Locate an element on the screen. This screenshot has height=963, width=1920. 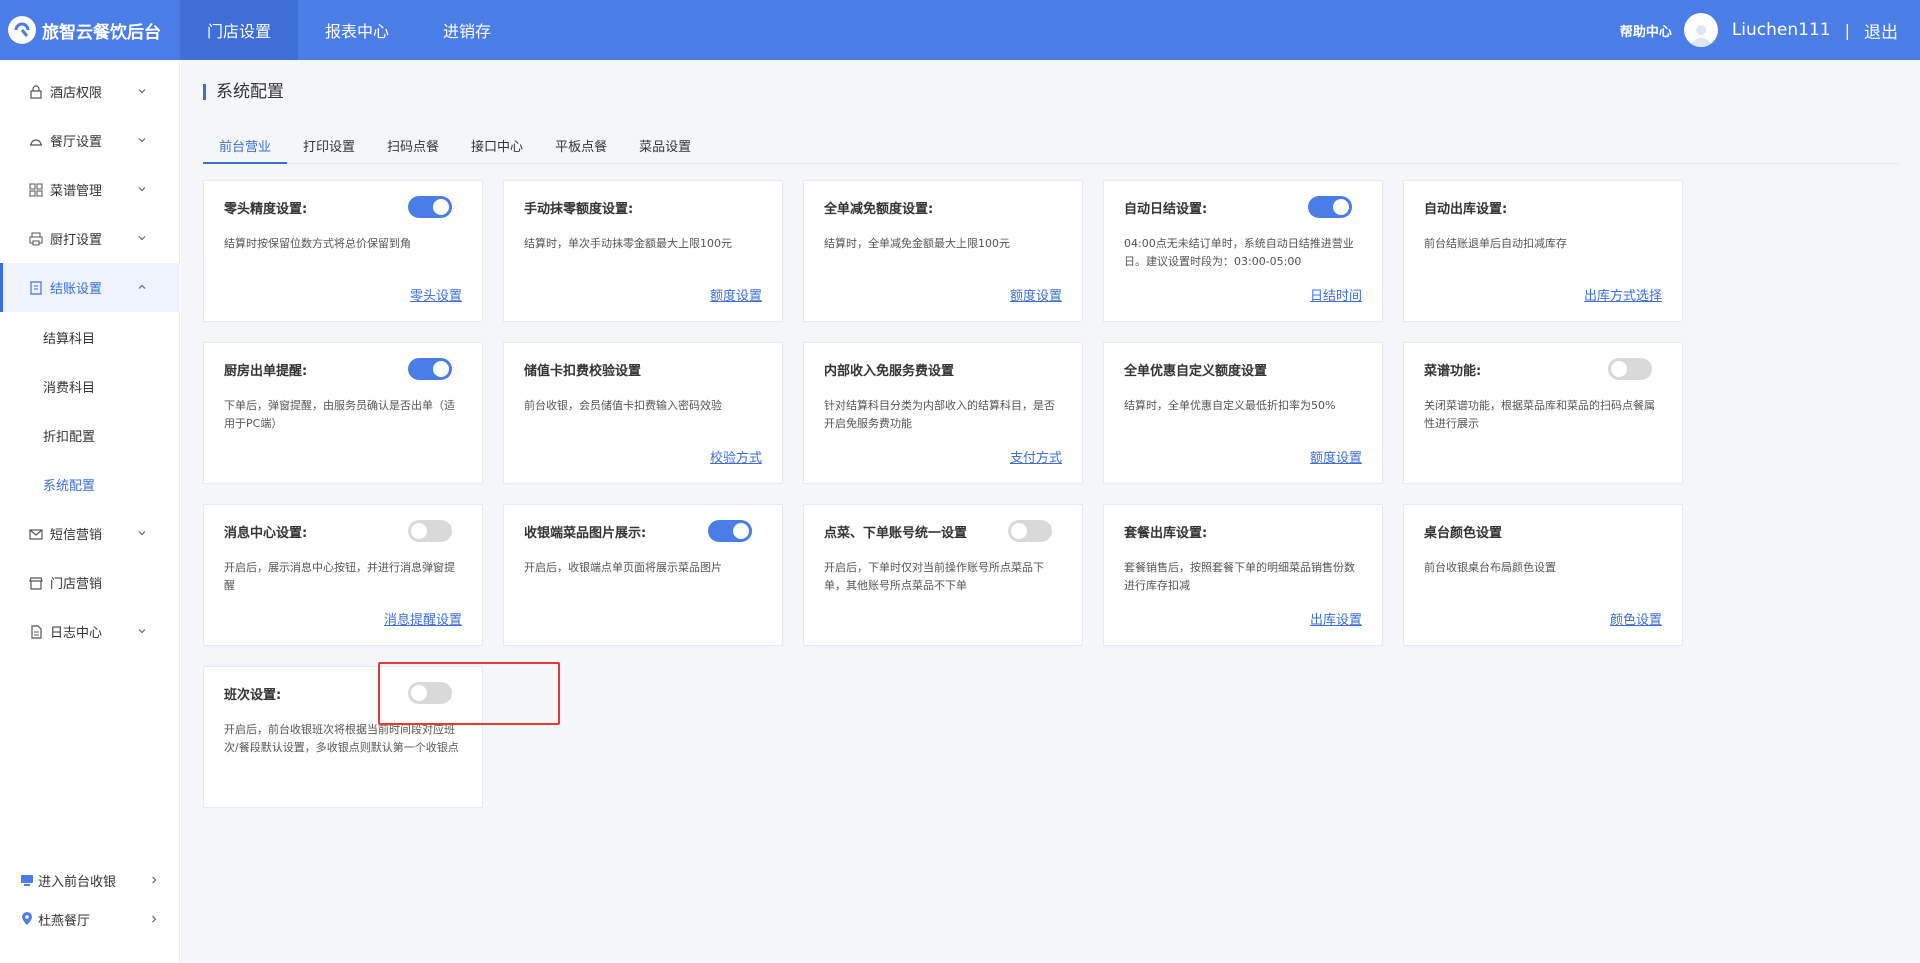
sidebar-item-label: 酒店权限 is located at coordinates (76, 93).